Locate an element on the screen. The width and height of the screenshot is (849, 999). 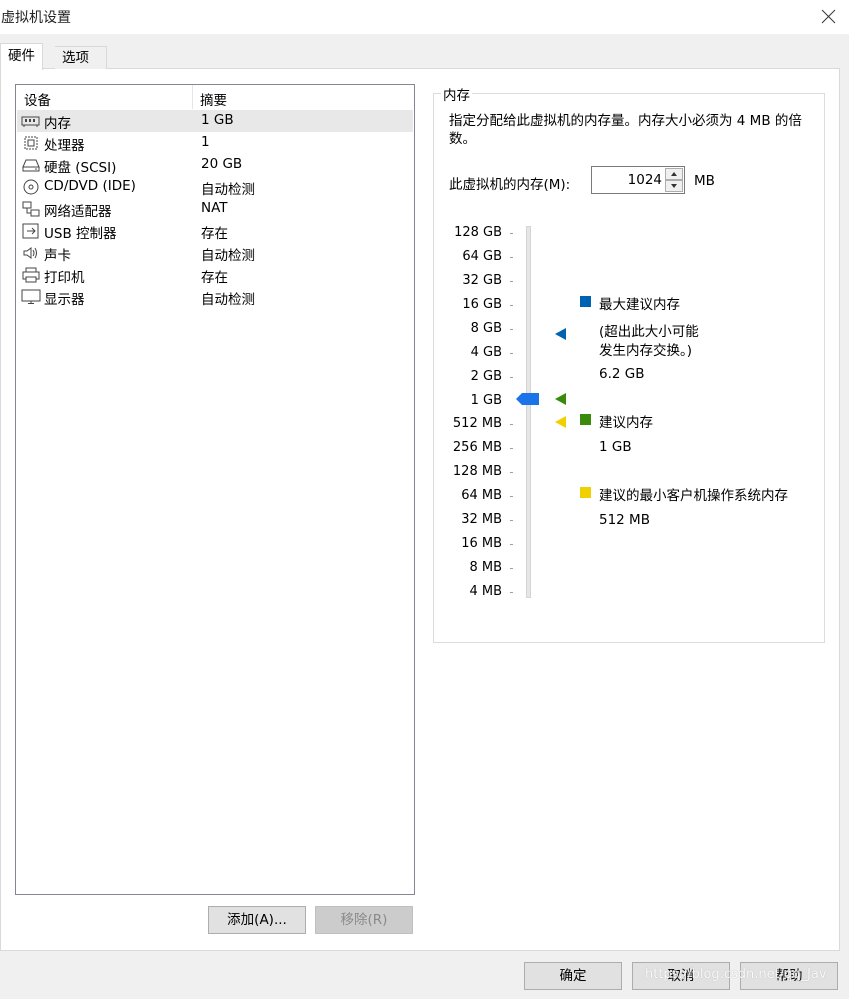
scale-label: 1 GB is located at coordinates (486, 400).